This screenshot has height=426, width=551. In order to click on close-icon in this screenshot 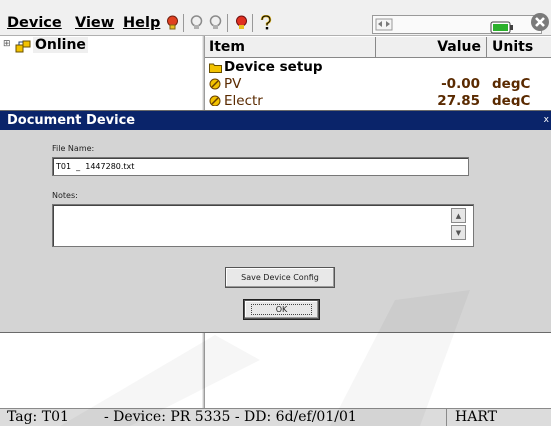, I will do `click(540, 24)`.